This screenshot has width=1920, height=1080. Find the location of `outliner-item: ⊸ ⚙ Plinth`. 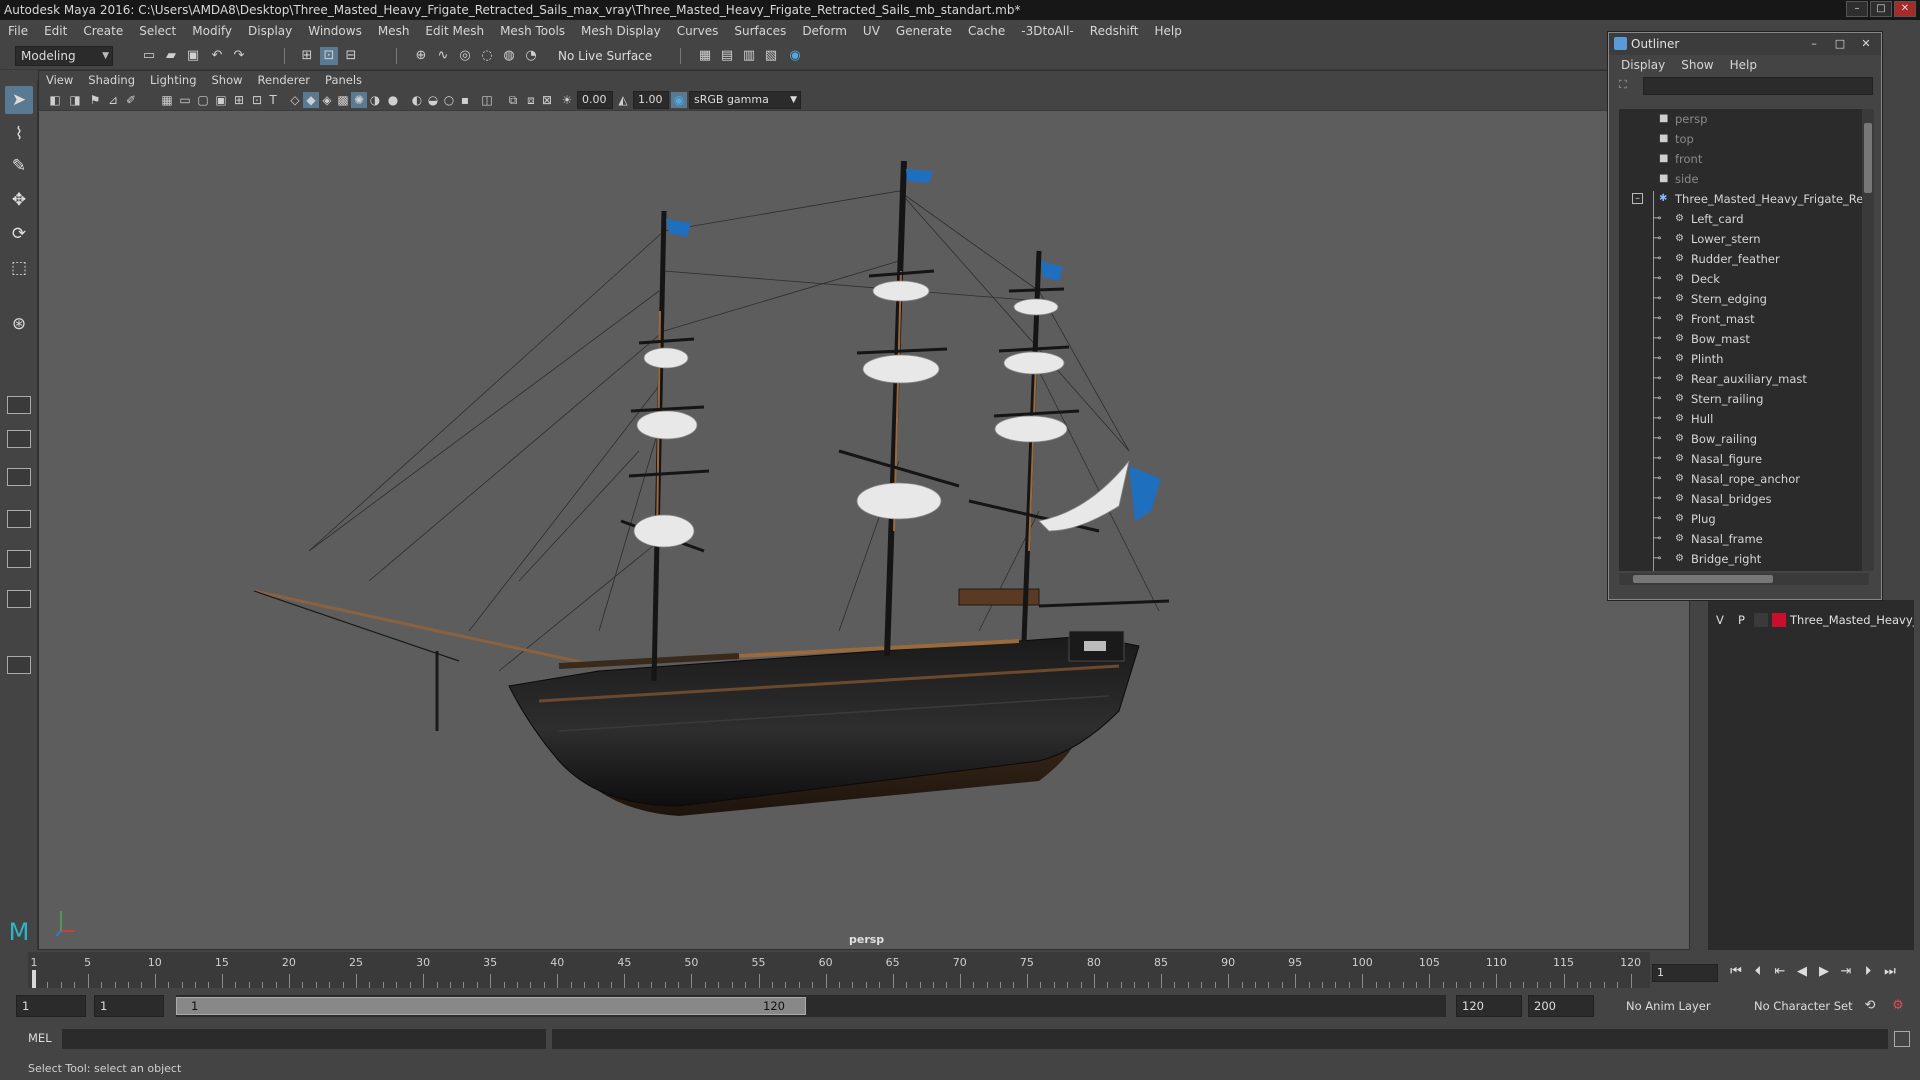

outliner-item: ⊸ ⚙ Plinth is located at coordinates (1744, 359).